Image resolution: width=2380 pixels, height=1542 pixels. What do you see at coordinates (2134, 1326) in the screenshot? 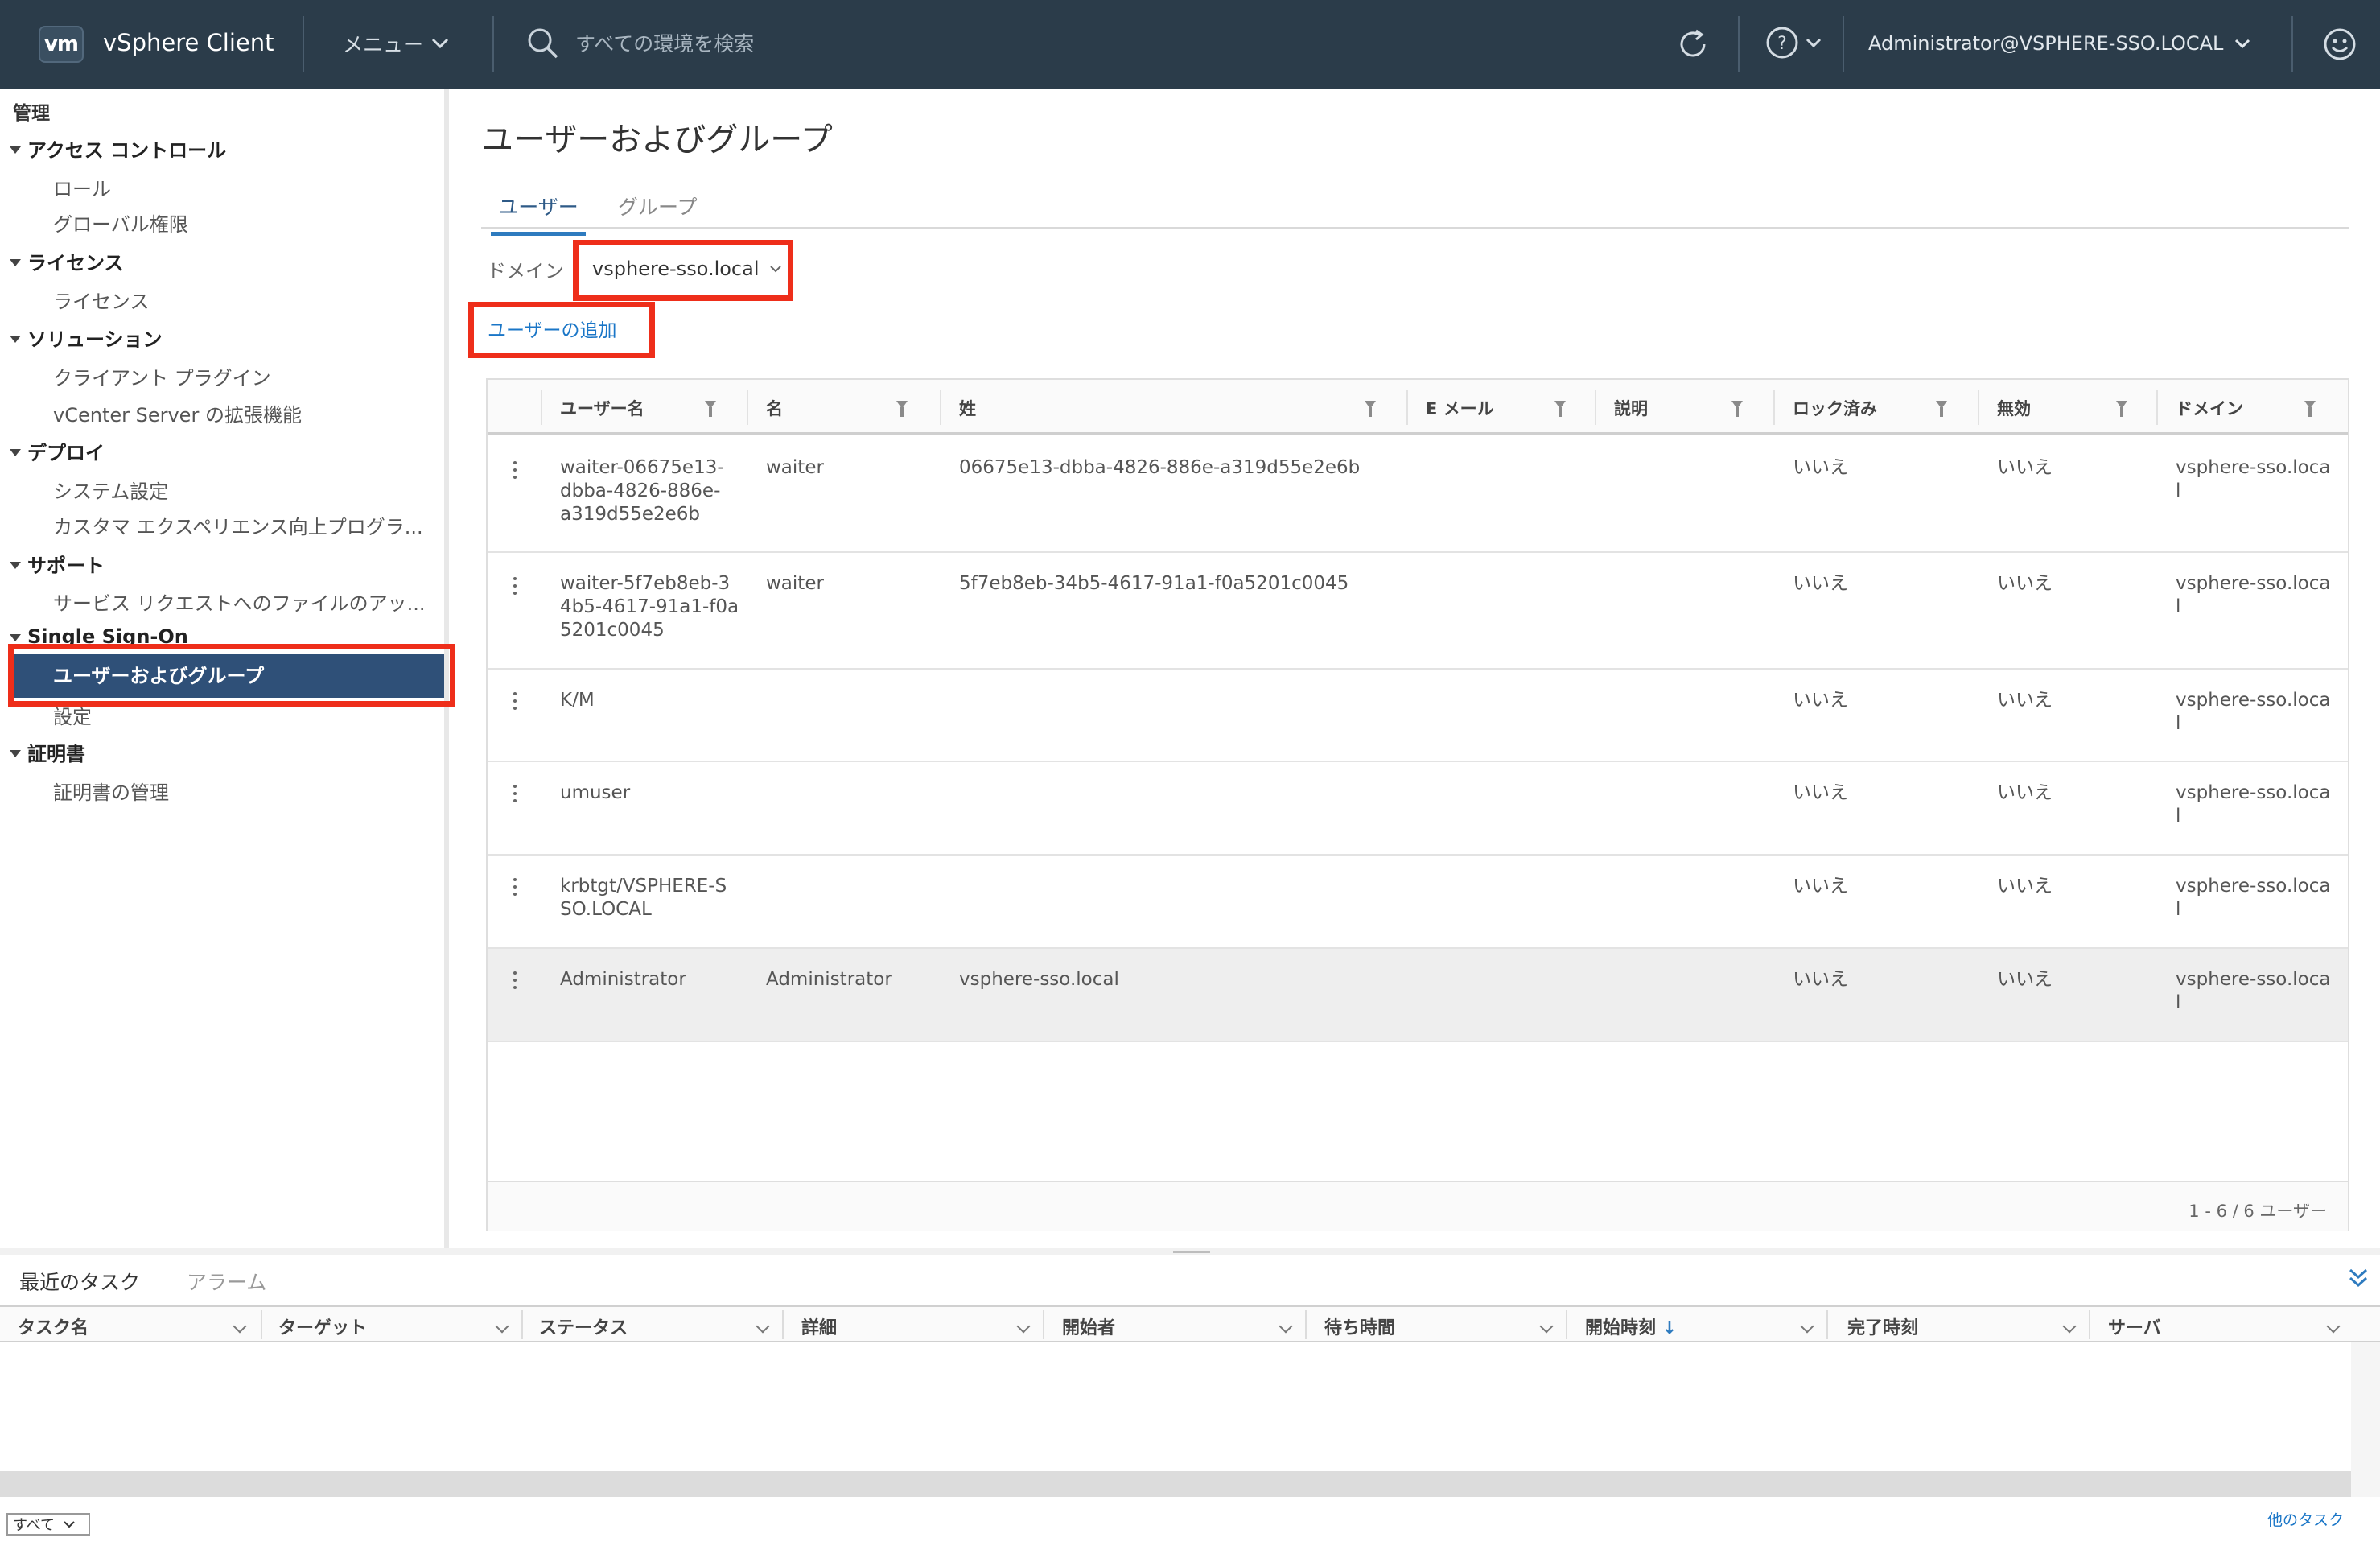
I see `column-header-server: サーバ` at bounding box center [2134, 1326].